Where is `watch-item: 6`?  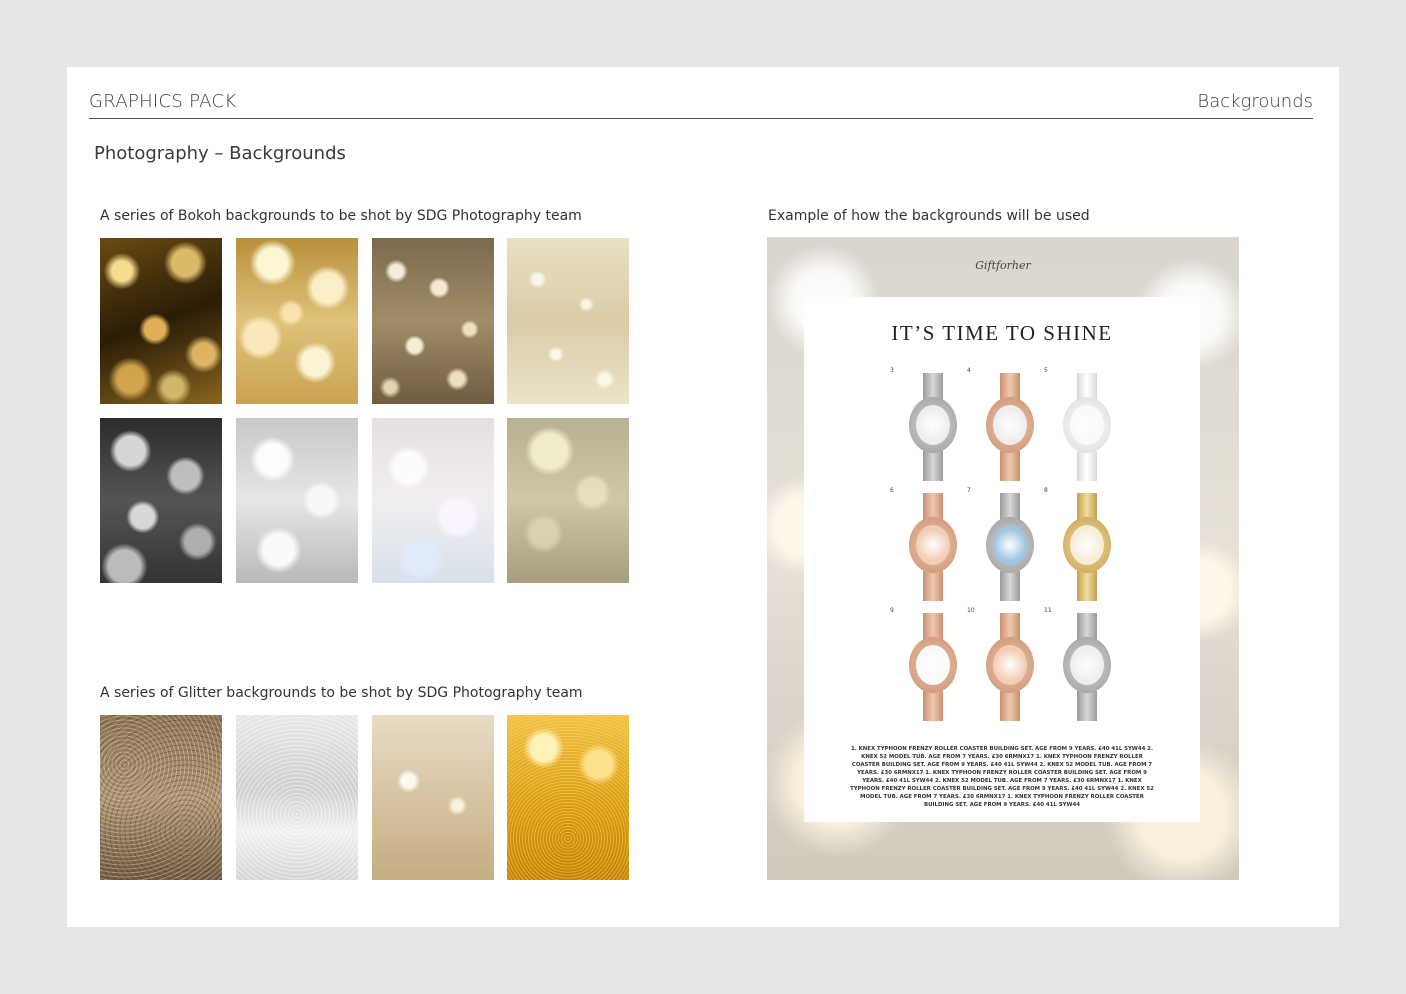
watch-item: 6 is located at coordinates (933, 546).